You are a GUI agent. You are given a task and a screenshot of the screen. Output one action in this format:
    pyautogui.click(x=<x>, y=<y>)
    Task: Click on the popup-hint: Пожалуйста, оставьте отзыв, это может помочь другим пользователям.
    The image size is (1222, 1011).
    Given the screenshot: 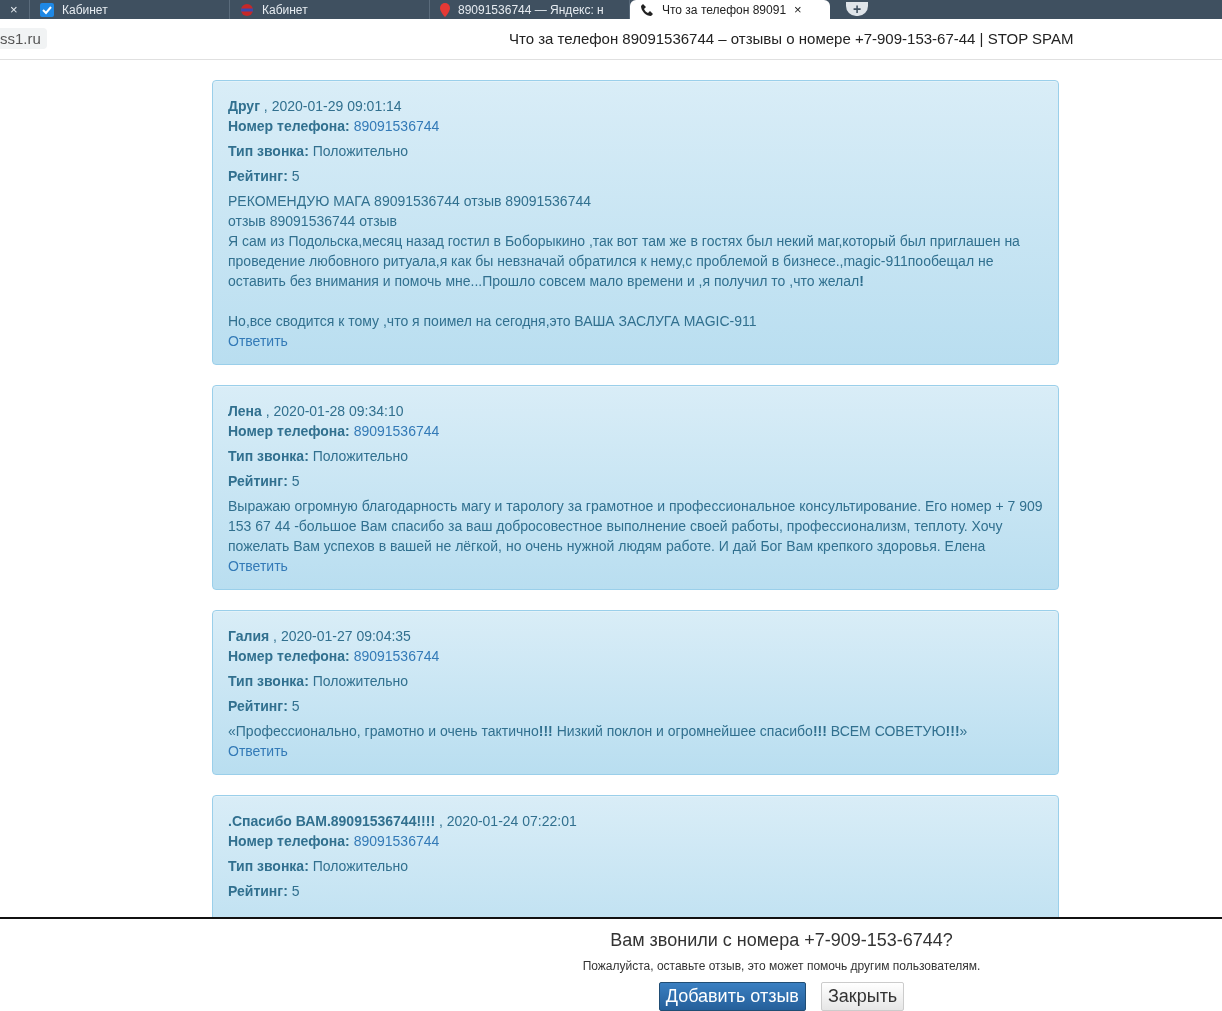 What is the action you would take?
    pyautogui.click(x=781, y=966)
    